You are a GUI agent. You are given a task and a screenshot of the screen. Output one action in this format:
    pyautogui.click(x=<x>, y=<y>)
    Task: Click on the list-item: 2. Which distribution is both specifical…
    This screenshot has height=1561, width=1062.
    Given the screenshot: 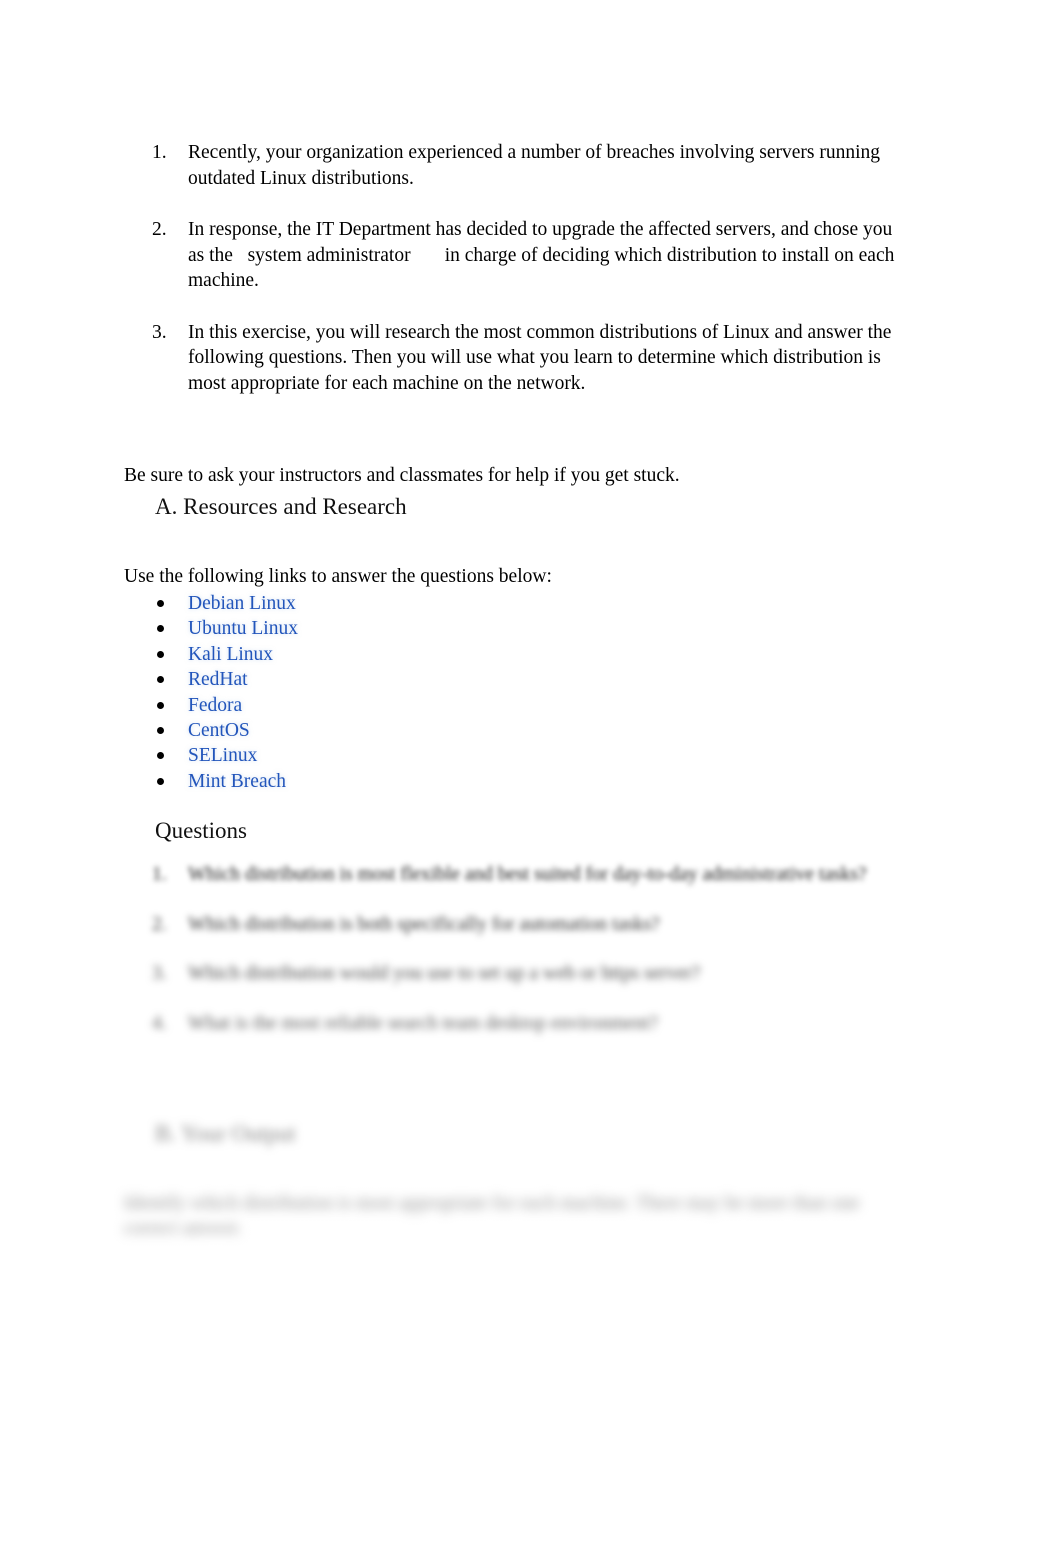 What is the action you would take?
    pyautogui.click(x=593, y=925)
    